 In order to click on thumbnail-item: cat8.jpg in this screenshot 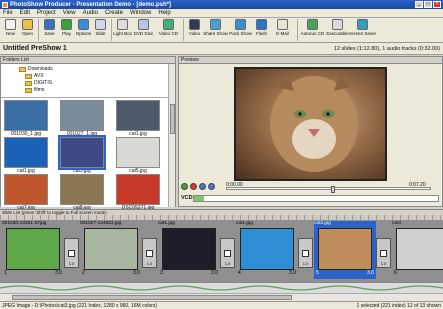, I will do `click(82, 192)`.